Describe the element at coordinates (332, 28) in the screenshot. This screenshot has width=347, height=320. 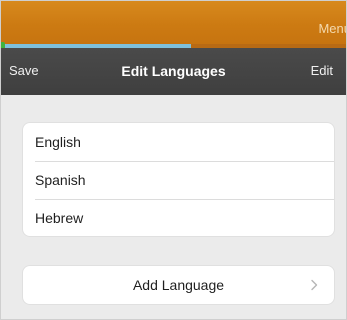
I see `menu-button: Menu` at that location.